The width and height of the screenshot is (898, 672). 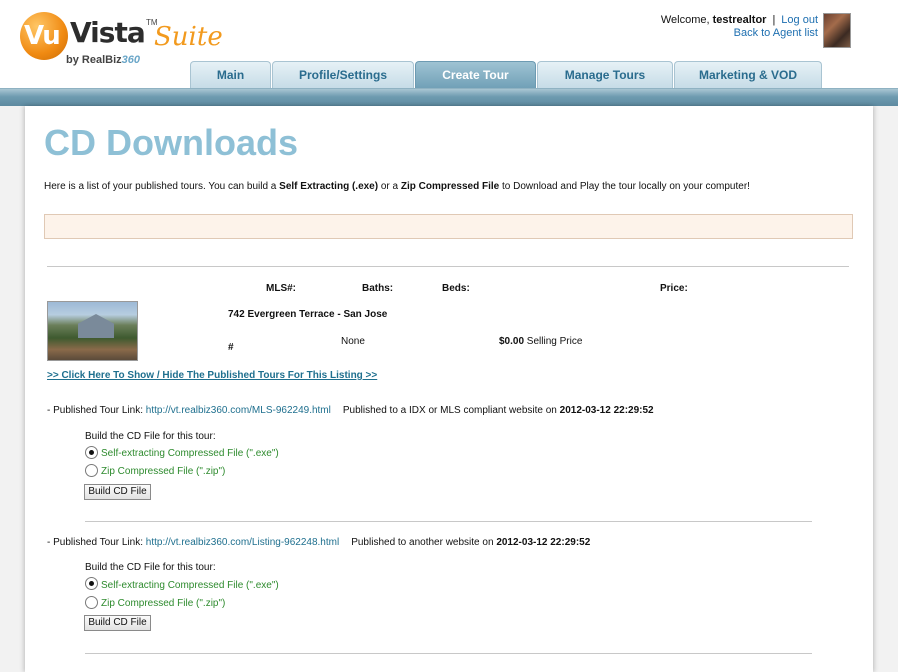 What do you see at coordinates (512, 341) in the screenshot?
I see `price-amount: $0.00` at bounding box center [512, 341].